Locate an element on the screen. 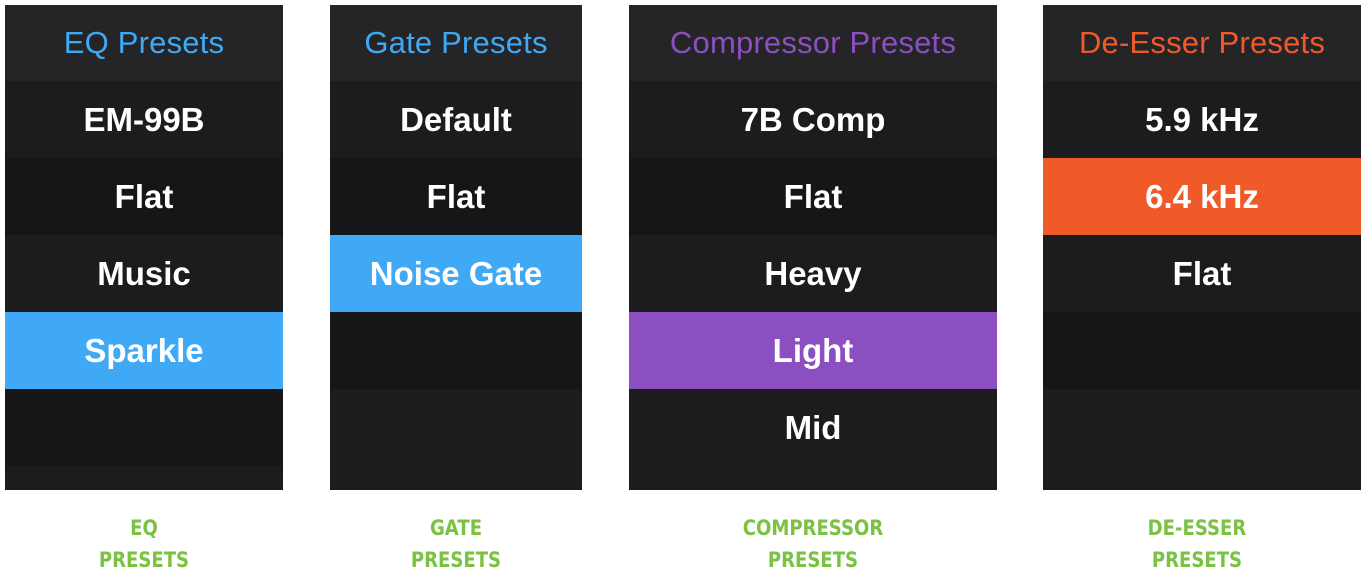  eq-preset-item: EM-99B is located at coordinates (144, 119).